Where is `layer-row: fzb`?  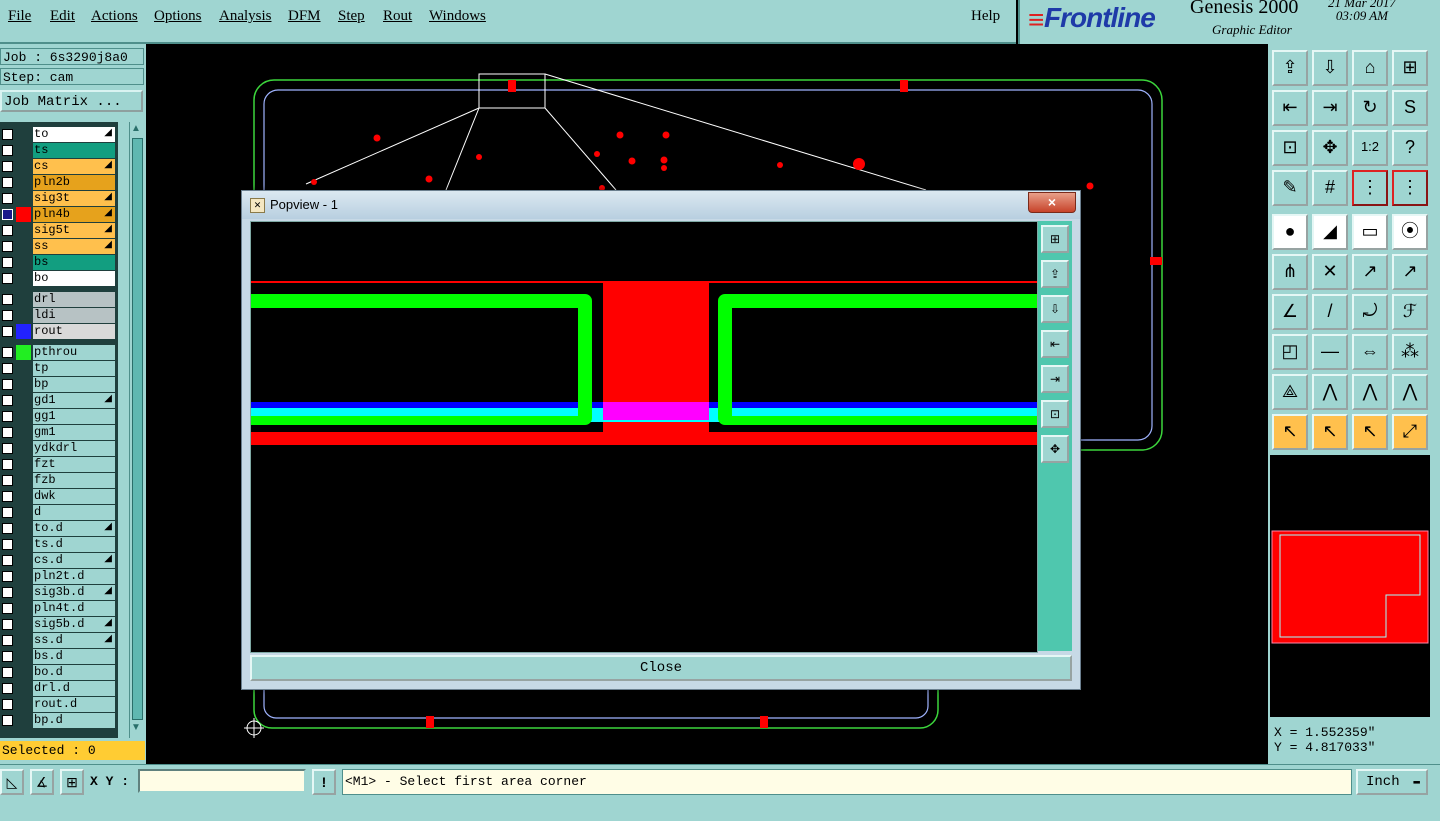
layer-row: fzb is located at coordinates (59, 480).